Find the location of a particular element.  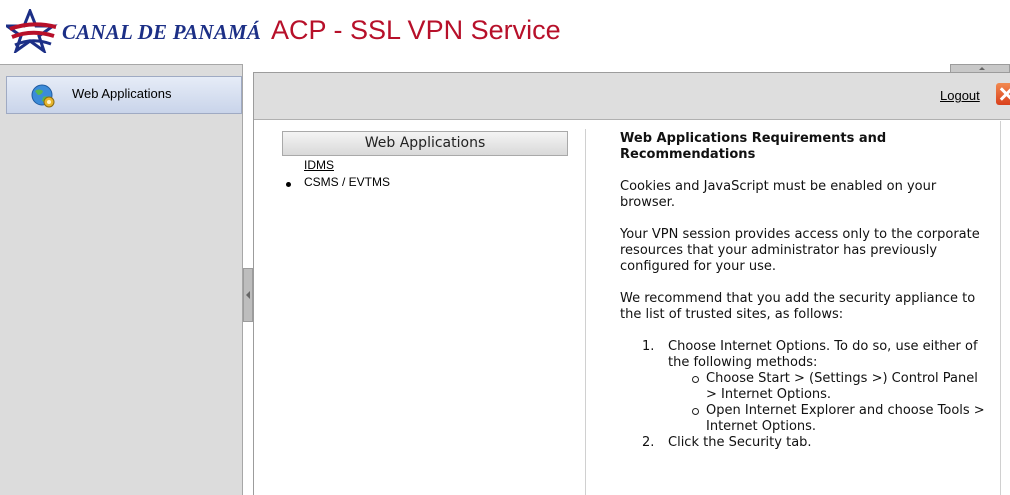

header: CANAL DE PANAMÁ ACP - SSL VPN Service is located at coordinates (505, 31).